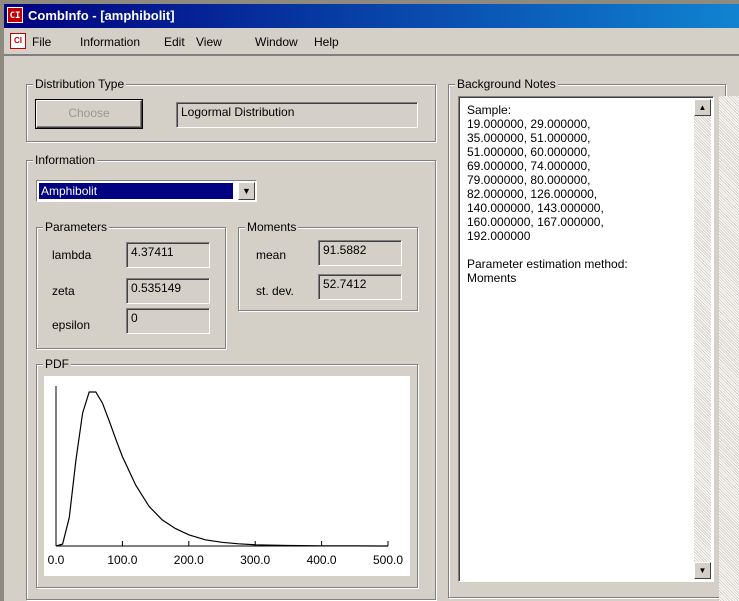  I want to click on x-tick-label: 0.0, so click(56, 560).